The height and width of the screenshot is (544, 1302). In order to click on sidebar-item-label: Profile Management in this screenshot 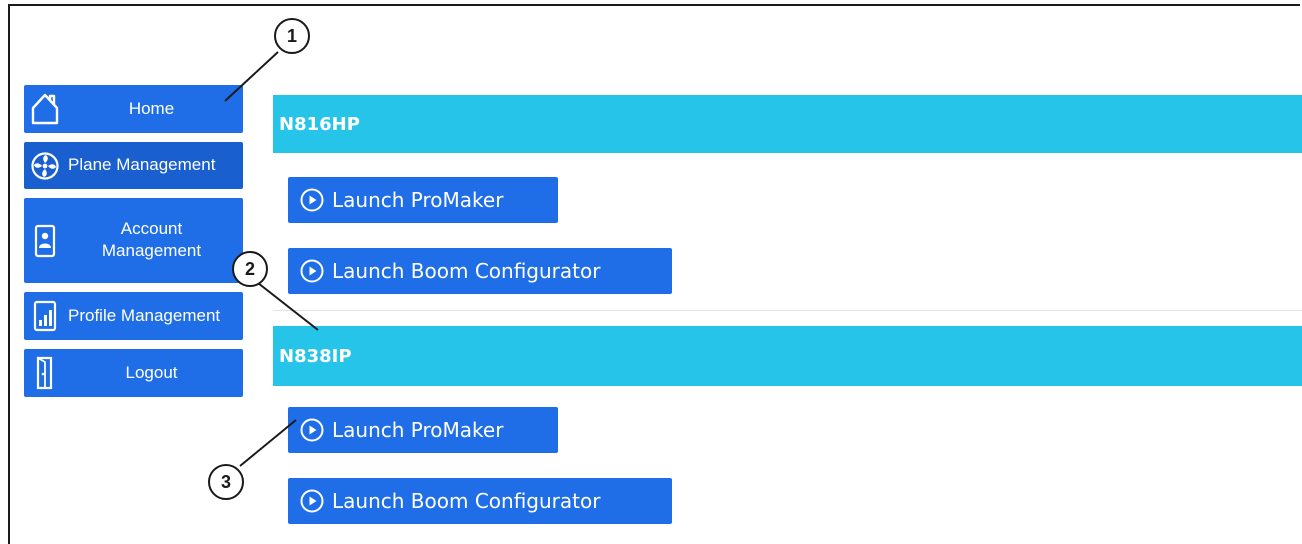, I will do `click(144, 315)`.